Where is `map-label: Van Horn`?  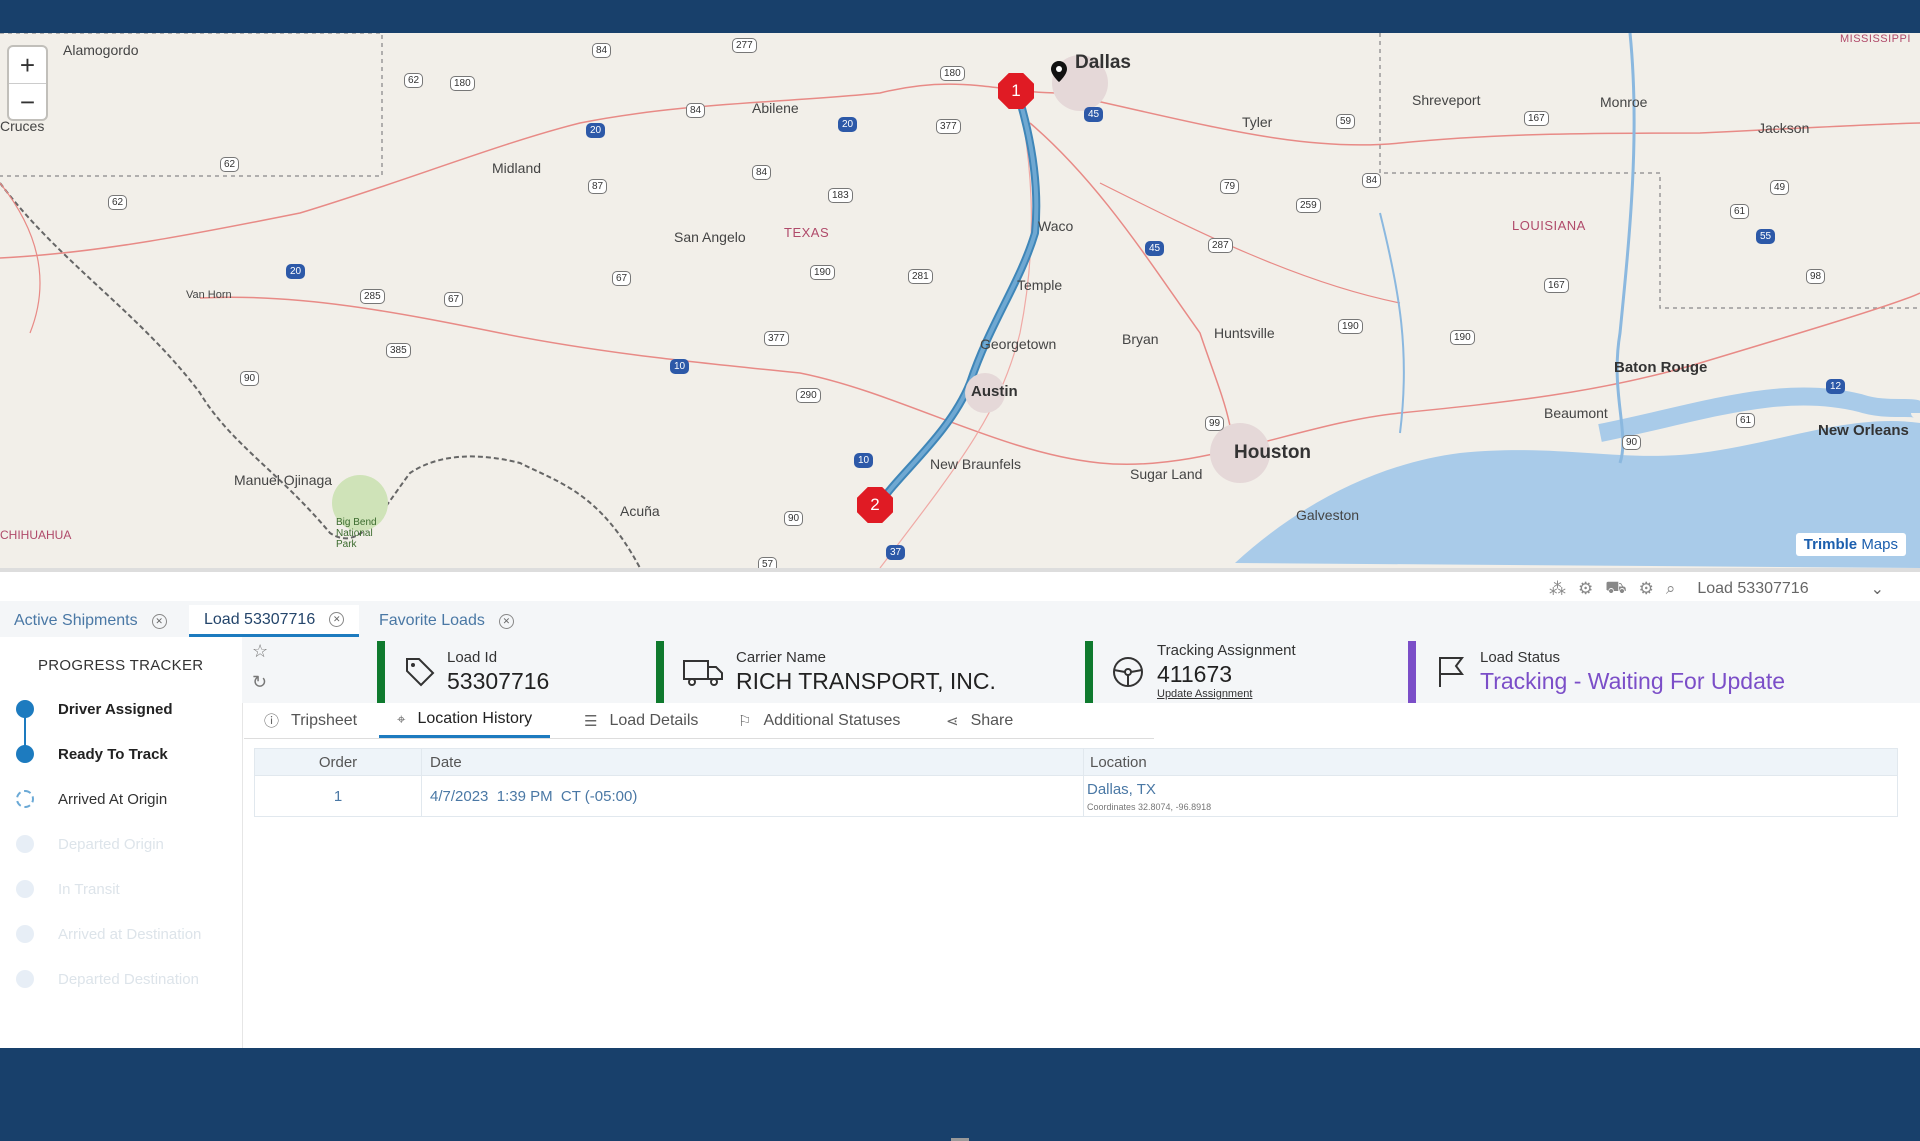
map-label: Van Horn is located at coordinates (209, 295).